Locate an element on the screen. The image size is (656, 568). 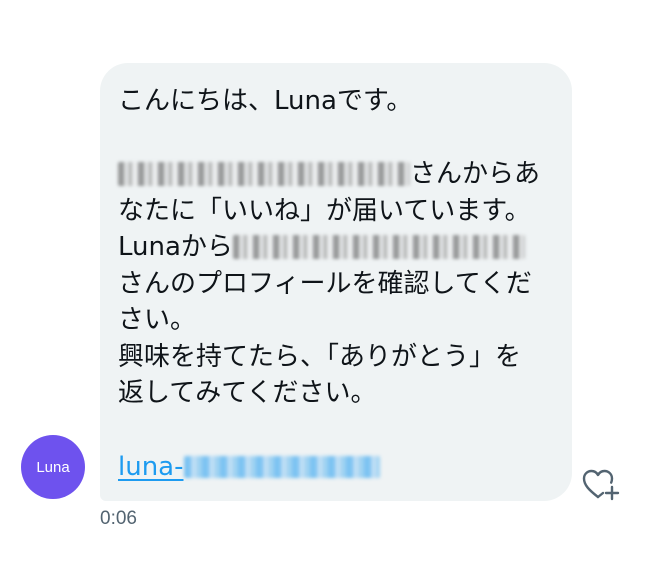
message-line-3-text: Lunaから is located at coordinates (175, 247).